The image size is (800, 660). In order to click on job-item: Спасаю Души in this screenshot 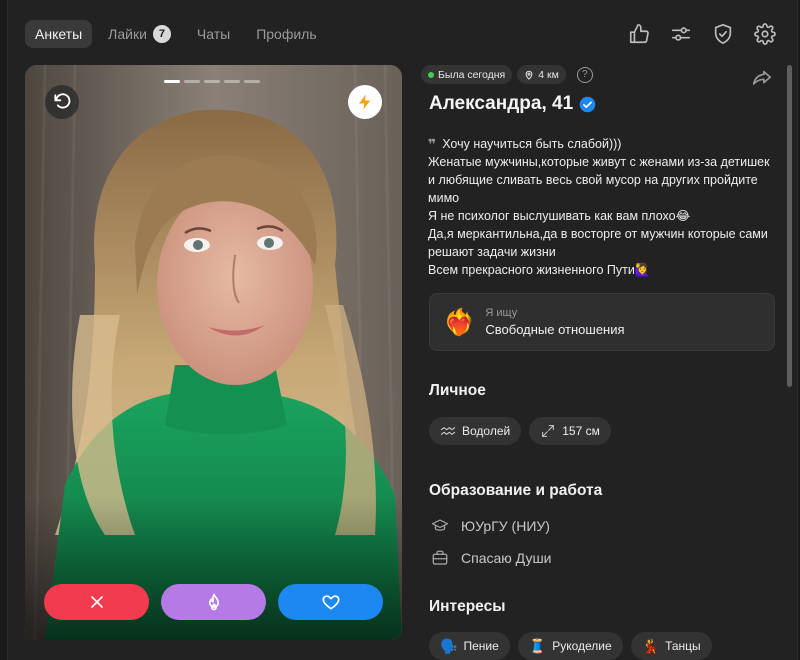, I will do `click(491, 558)`.